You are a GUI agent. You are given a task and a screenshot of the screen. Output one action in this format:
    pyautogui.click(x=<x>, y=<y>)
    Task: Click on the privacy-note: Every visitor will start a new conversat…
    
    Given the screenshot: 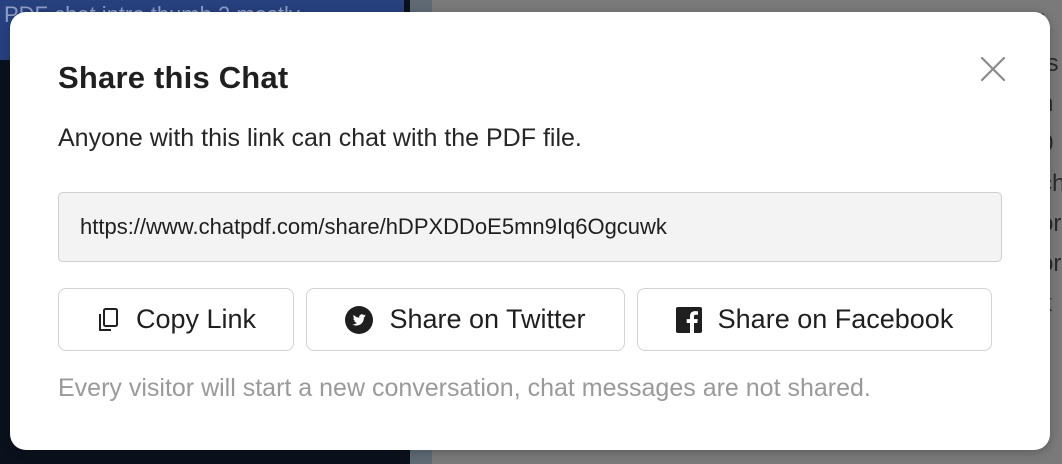 What is the action you would take?
    pyautogui.click(x=464, y=388)
    